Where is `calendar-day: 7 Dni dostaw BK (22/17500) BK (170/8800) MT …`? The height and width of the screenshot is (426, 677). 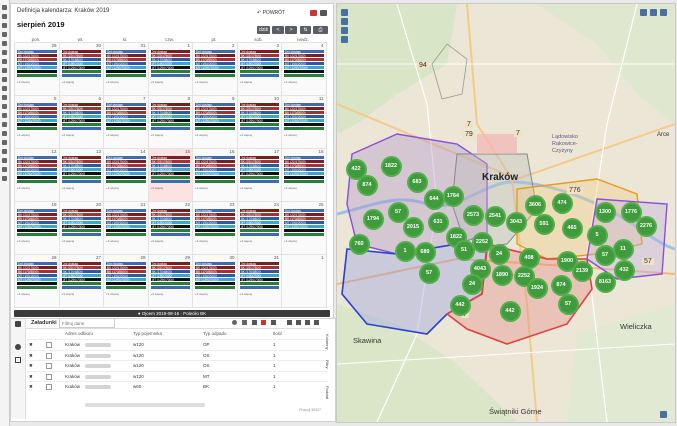 calendar-day: 7 Dni dostaw BK (22/17500) BK (170/8800) MT … is located at coordinates (126, 122).